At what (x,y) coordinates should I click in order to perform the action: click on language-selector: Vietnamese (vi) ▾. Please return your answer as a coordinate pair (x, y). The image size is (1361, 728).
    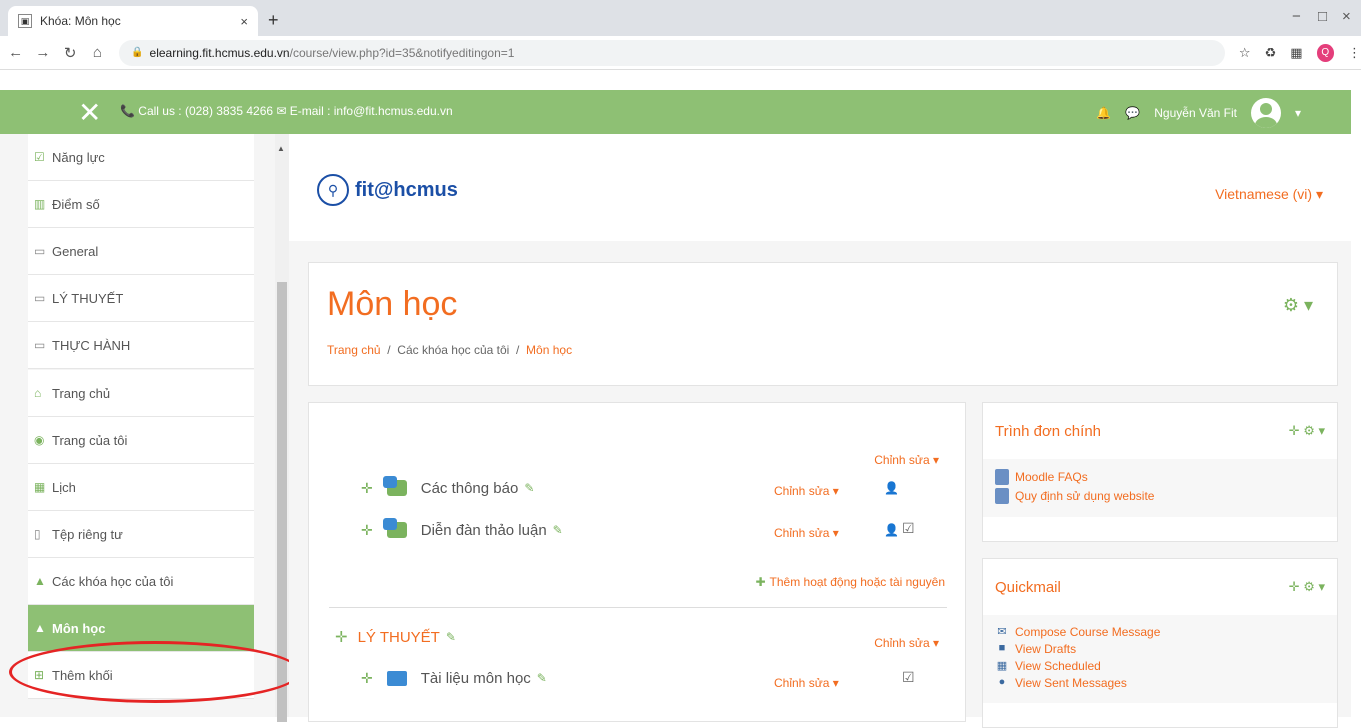
    Looking at the image, I should click on (1269, 194).